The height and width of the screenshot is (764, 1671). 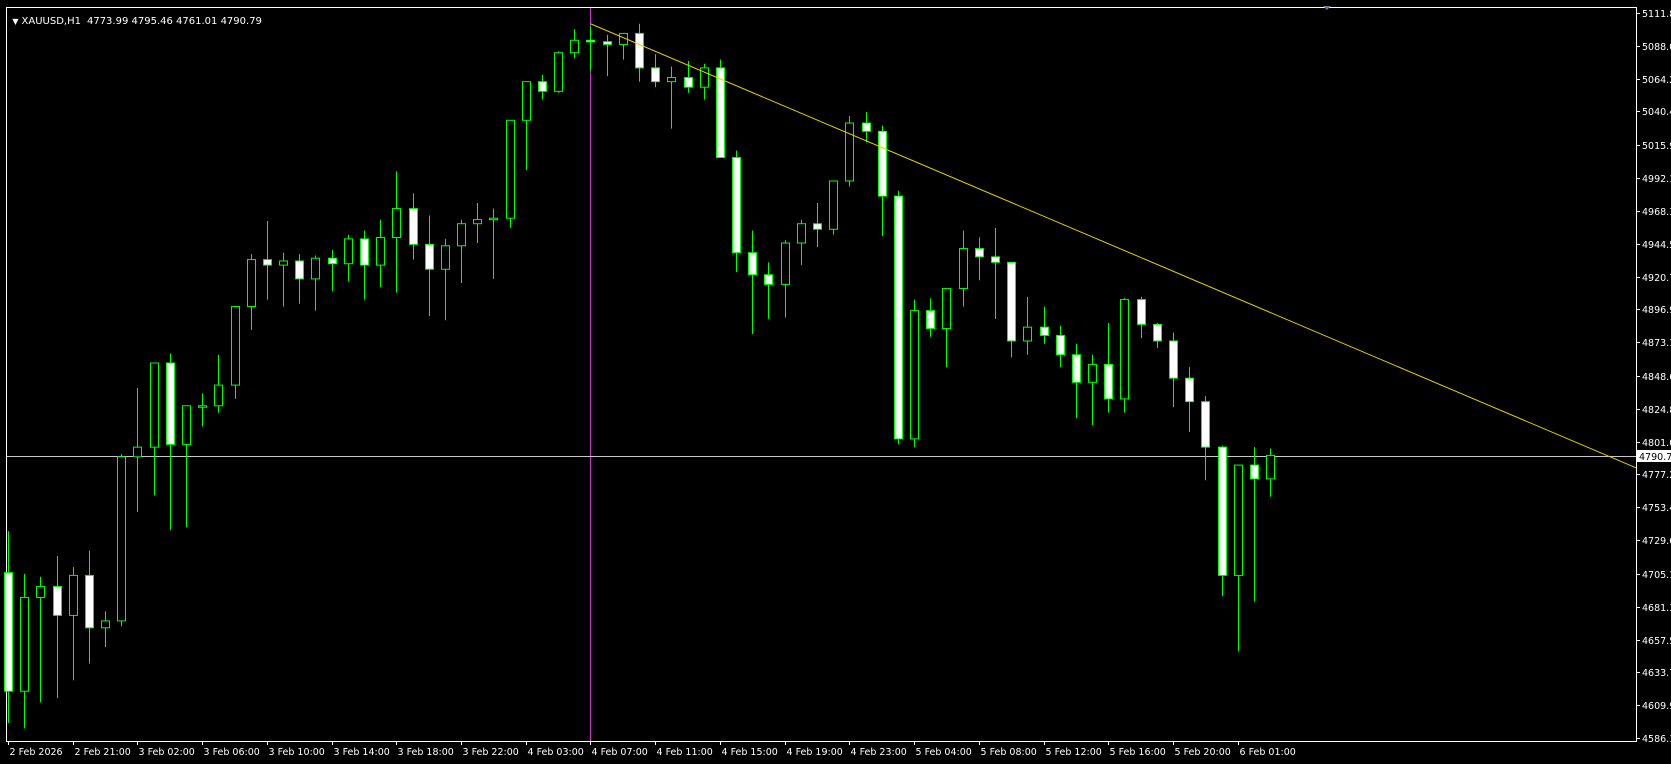 I want to click on time-label: 5 Feb 08:00, so click(x=1009, y=752).